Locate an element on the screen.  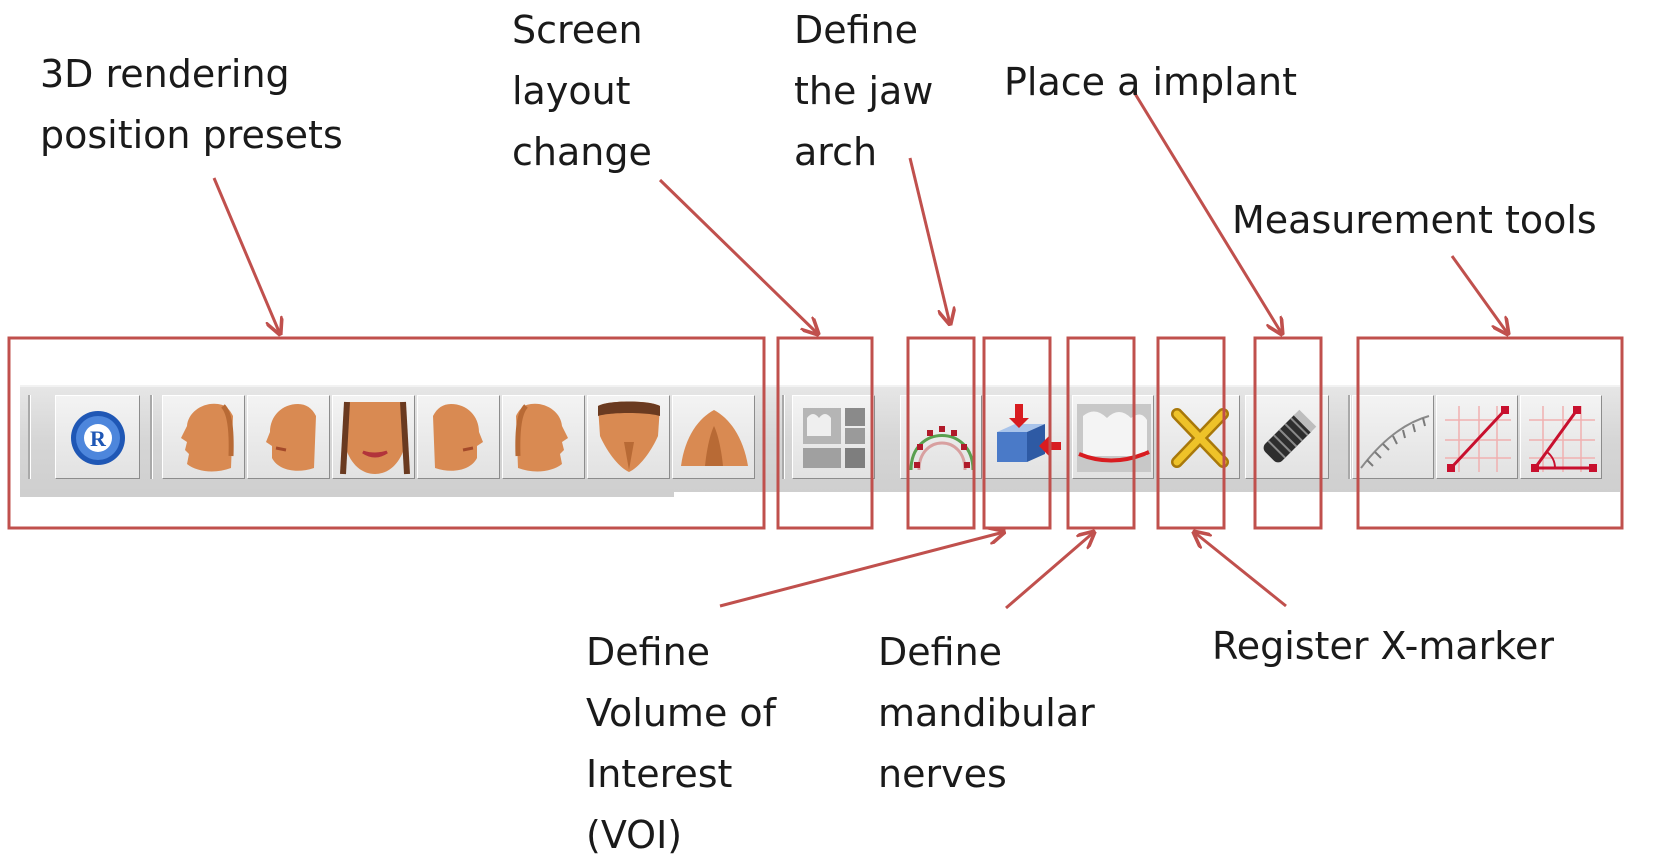
presets-label: 3D rendering position presets is located at coordinates (191, 104).